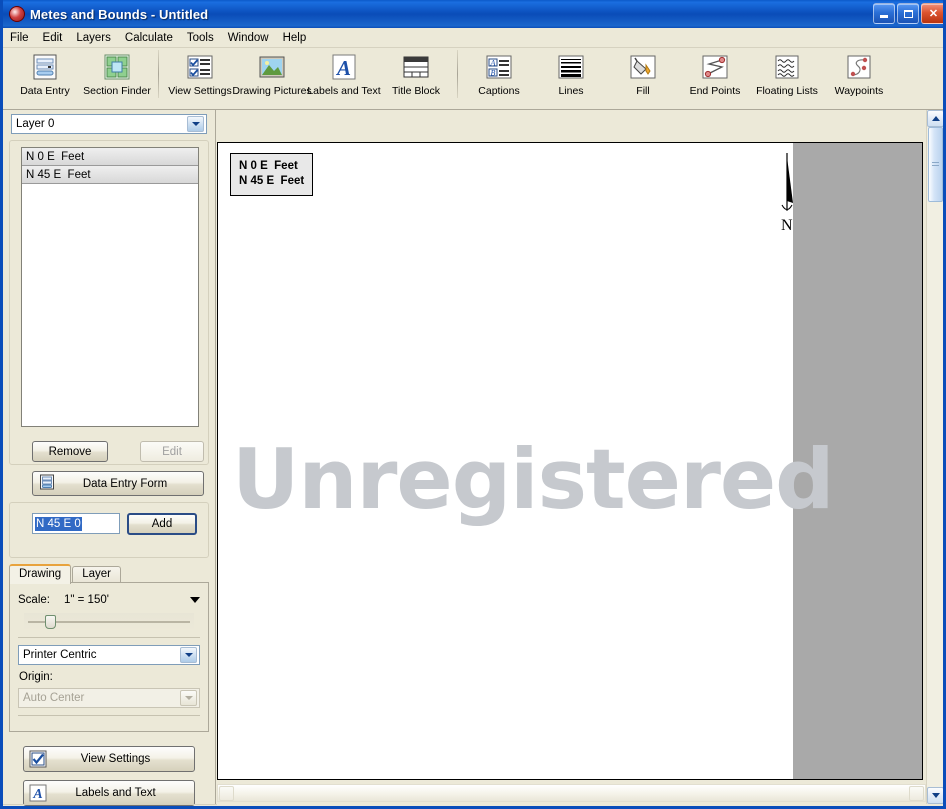 The height and width of the screenshot is (809, 946). What do you see at coordinates (499, 91) in the screenshot?
I see `toolbar-label: Captions` at bounding box center [499, 91].